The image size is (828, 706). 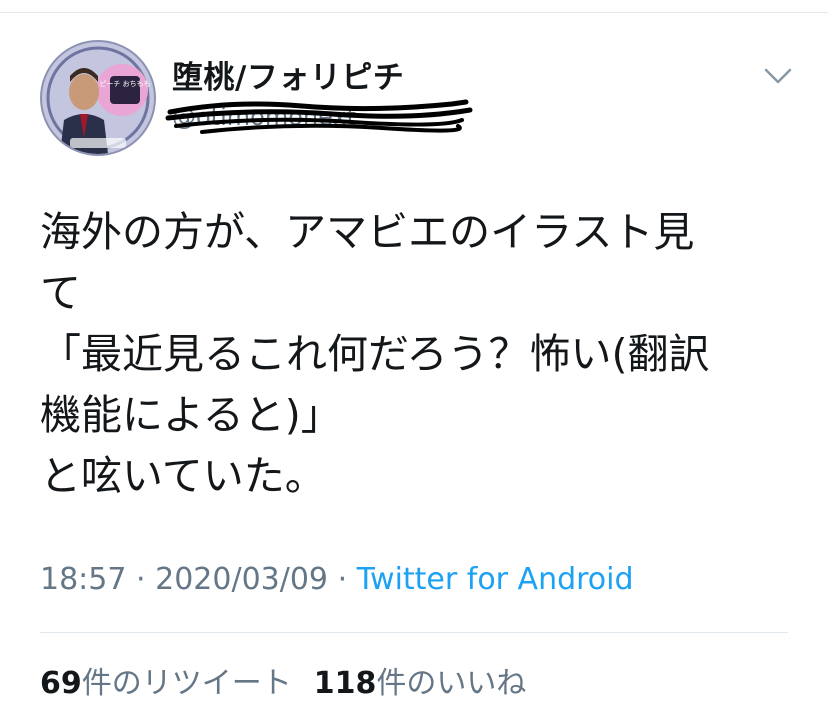 What do you see at coordinates (60, 293) in the screenshot?
I see `tweet-text-line: て` at bounding box center [60, 293].